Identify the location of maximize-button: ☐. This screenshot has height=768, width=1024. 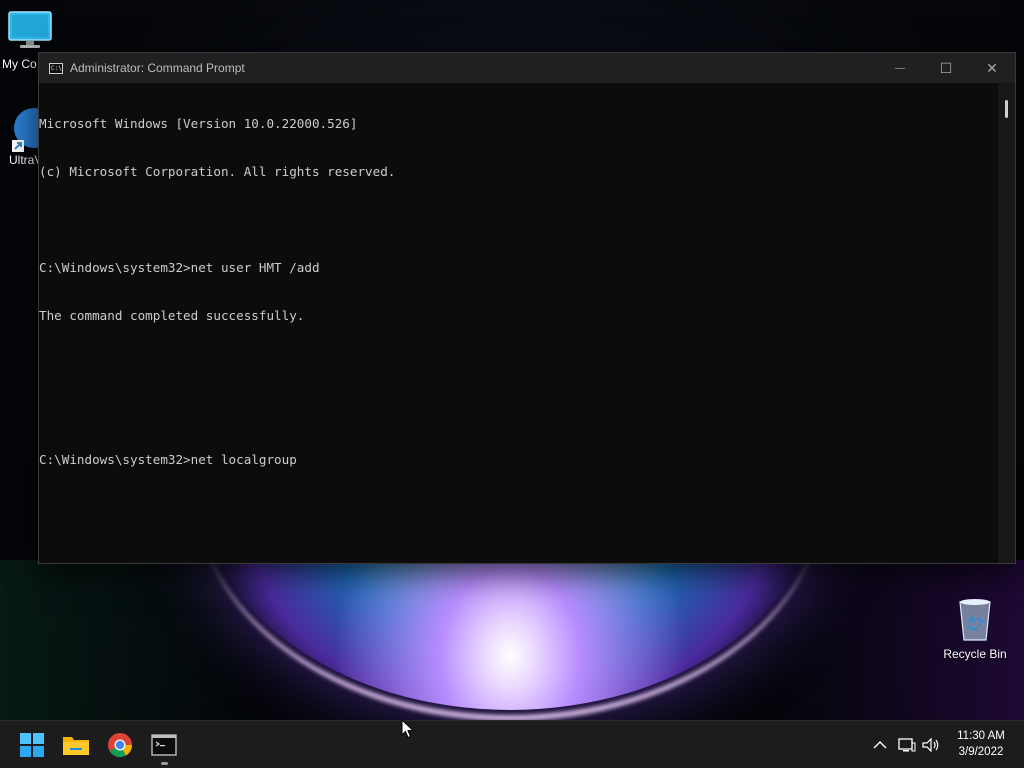
(946, 68).